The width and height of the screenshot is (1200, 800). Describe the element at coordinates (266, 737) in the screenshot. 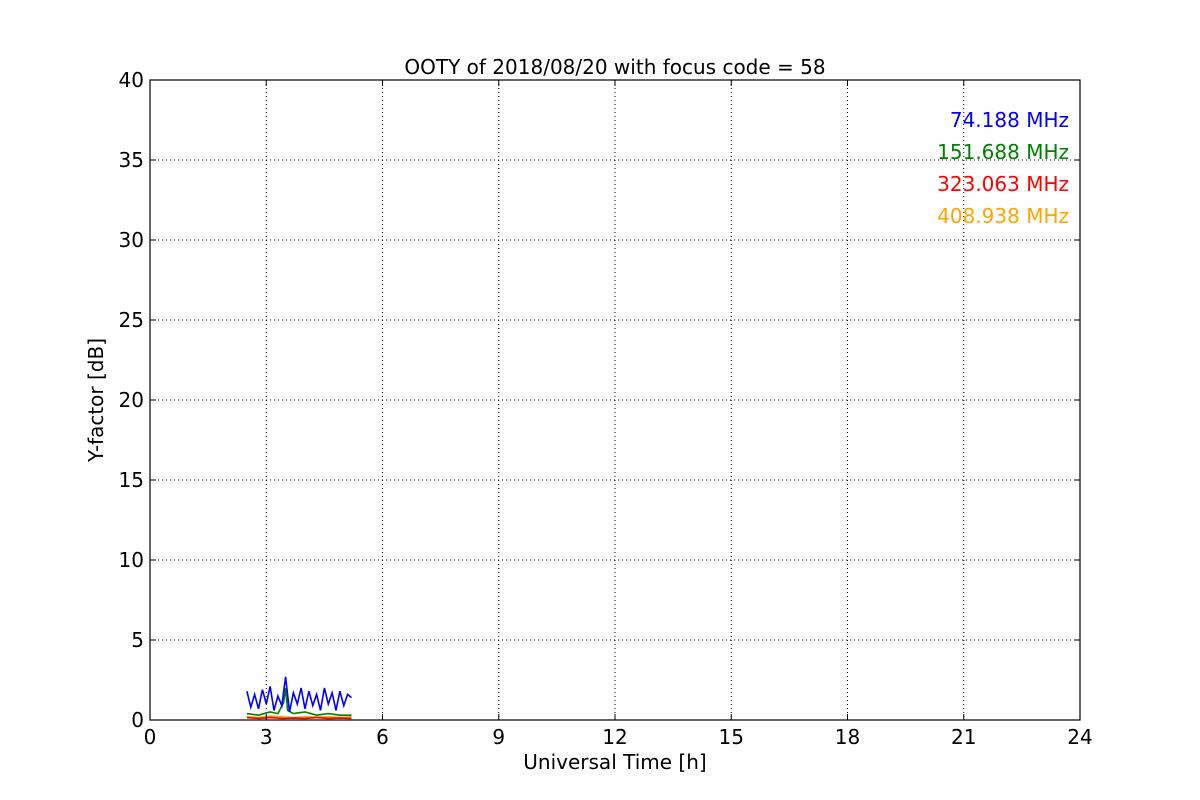

I see `x-tick-label: 3` at that location.